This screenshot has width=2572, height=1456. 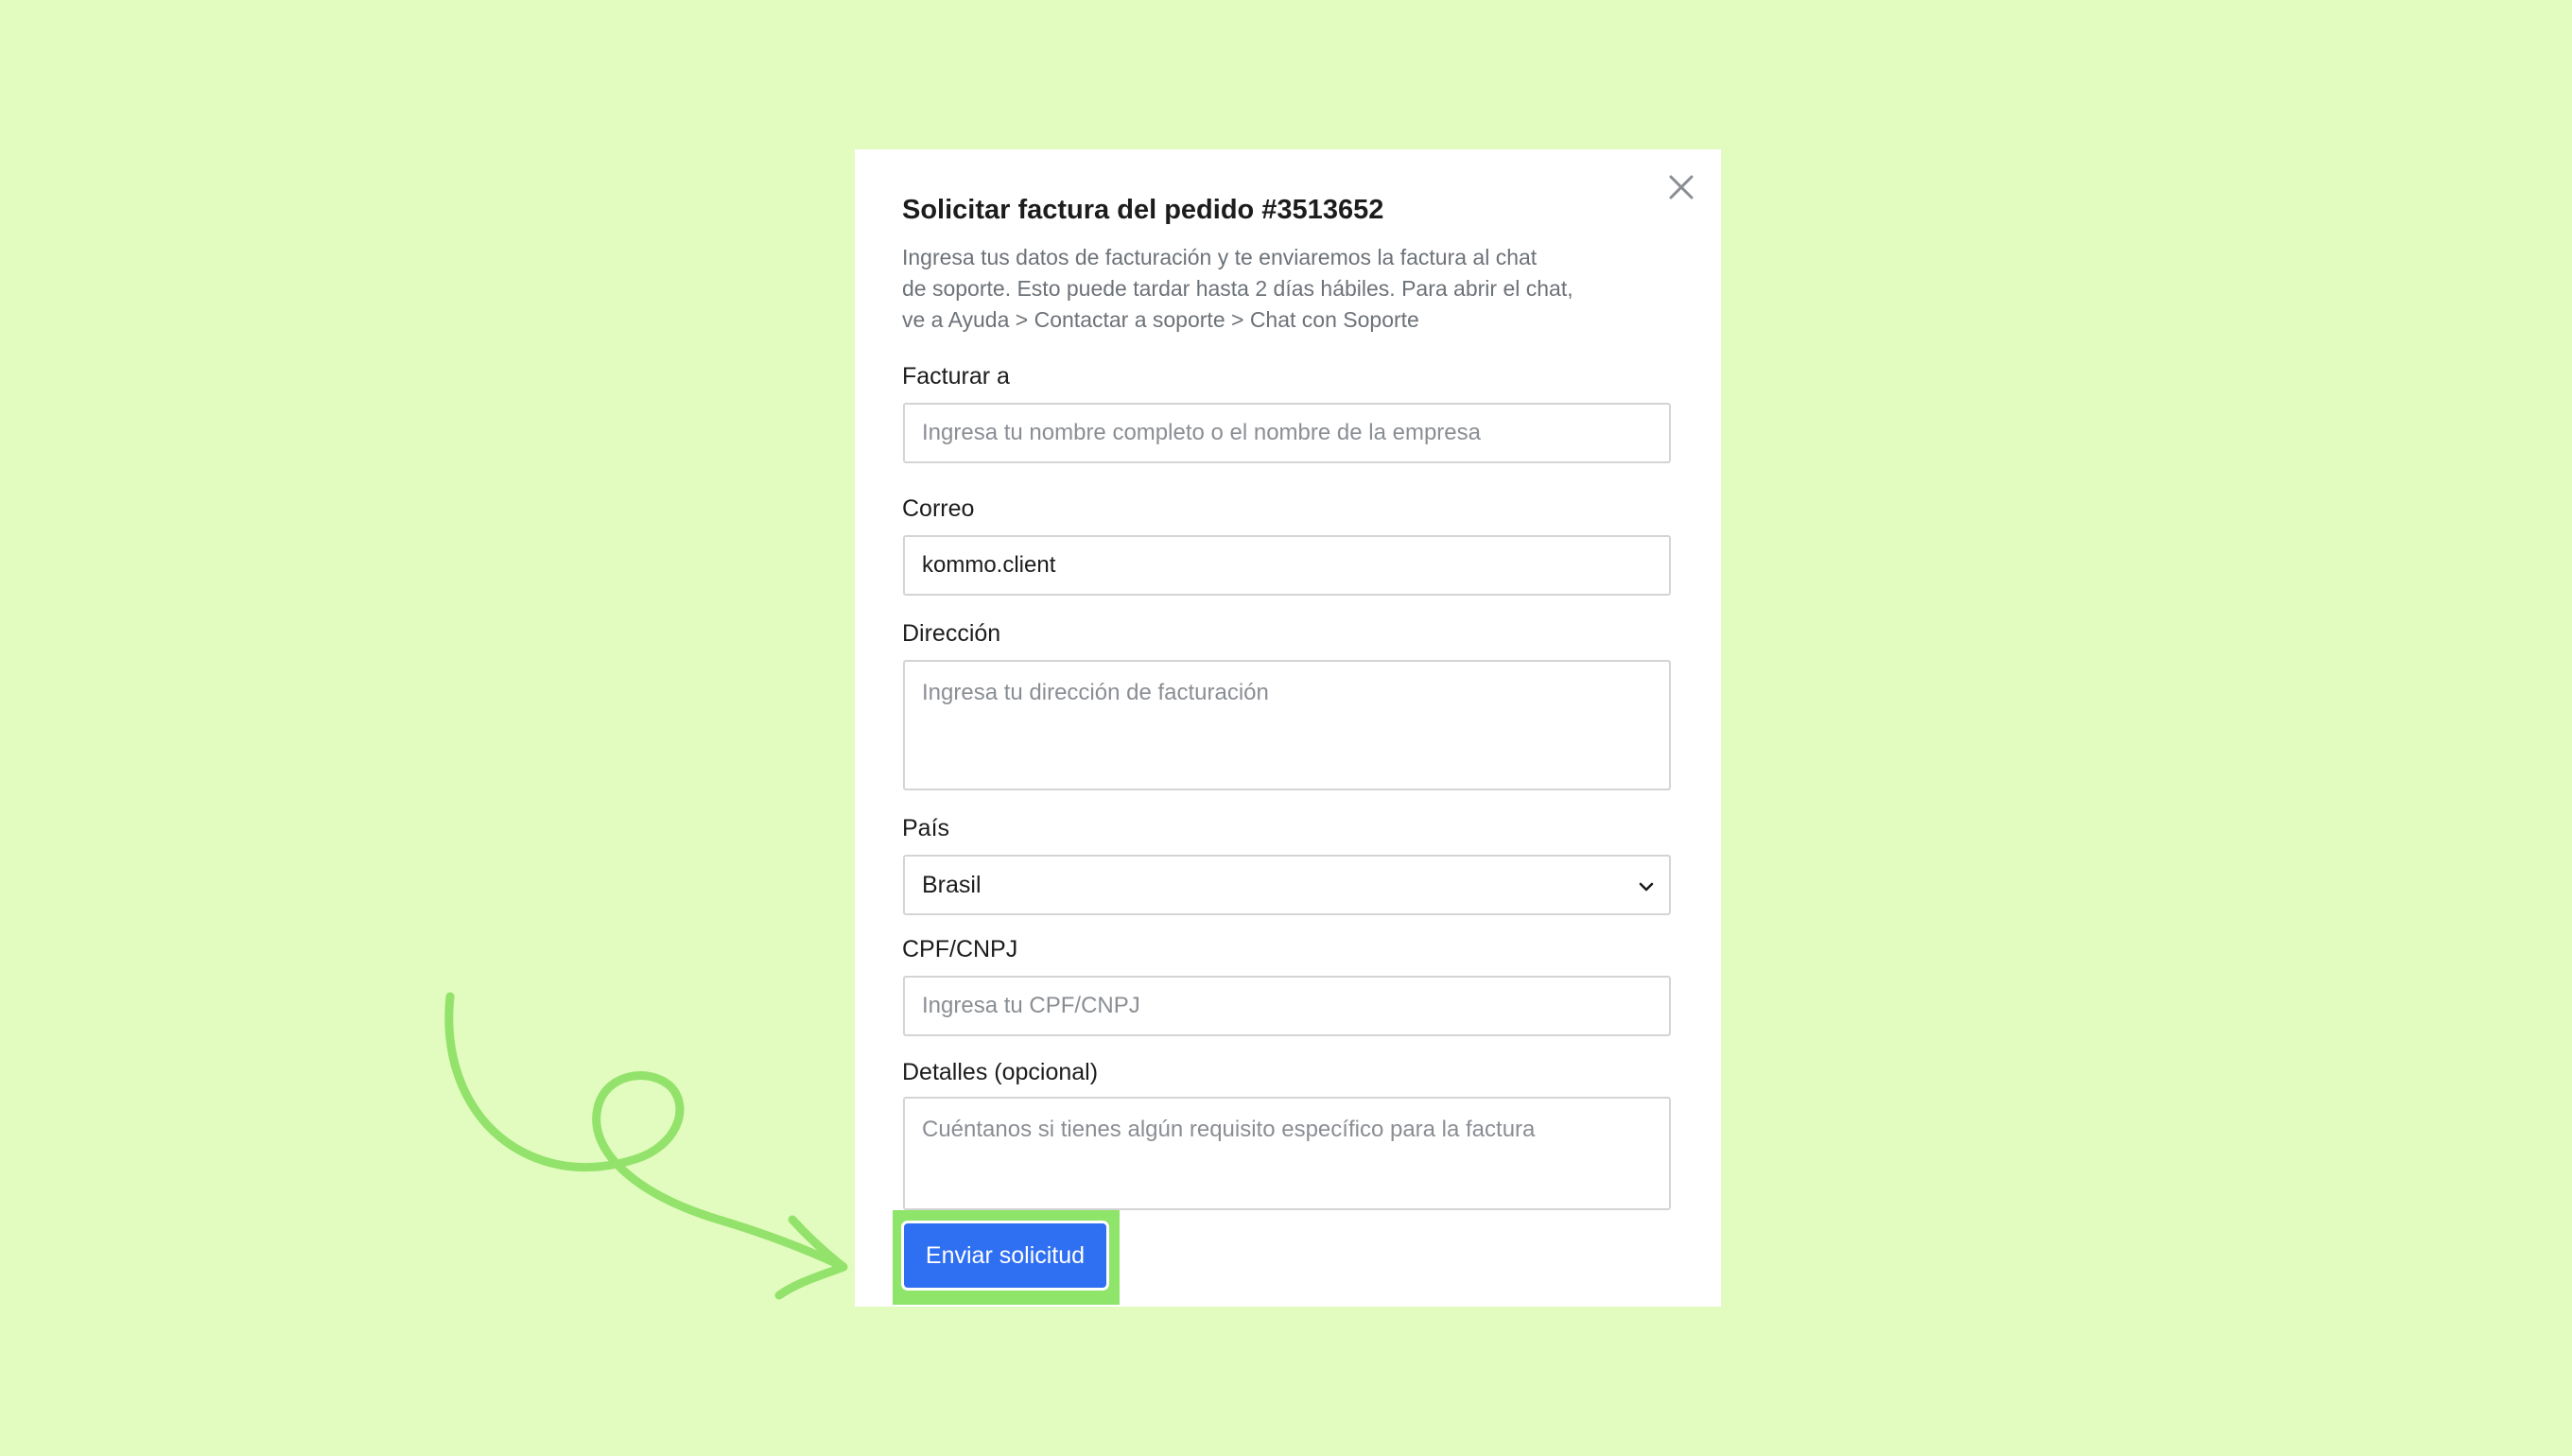 What do you see at coordinates (1287, 725) in the screenshot?
I see `address-textarea` at bounding box center [1287, 725].